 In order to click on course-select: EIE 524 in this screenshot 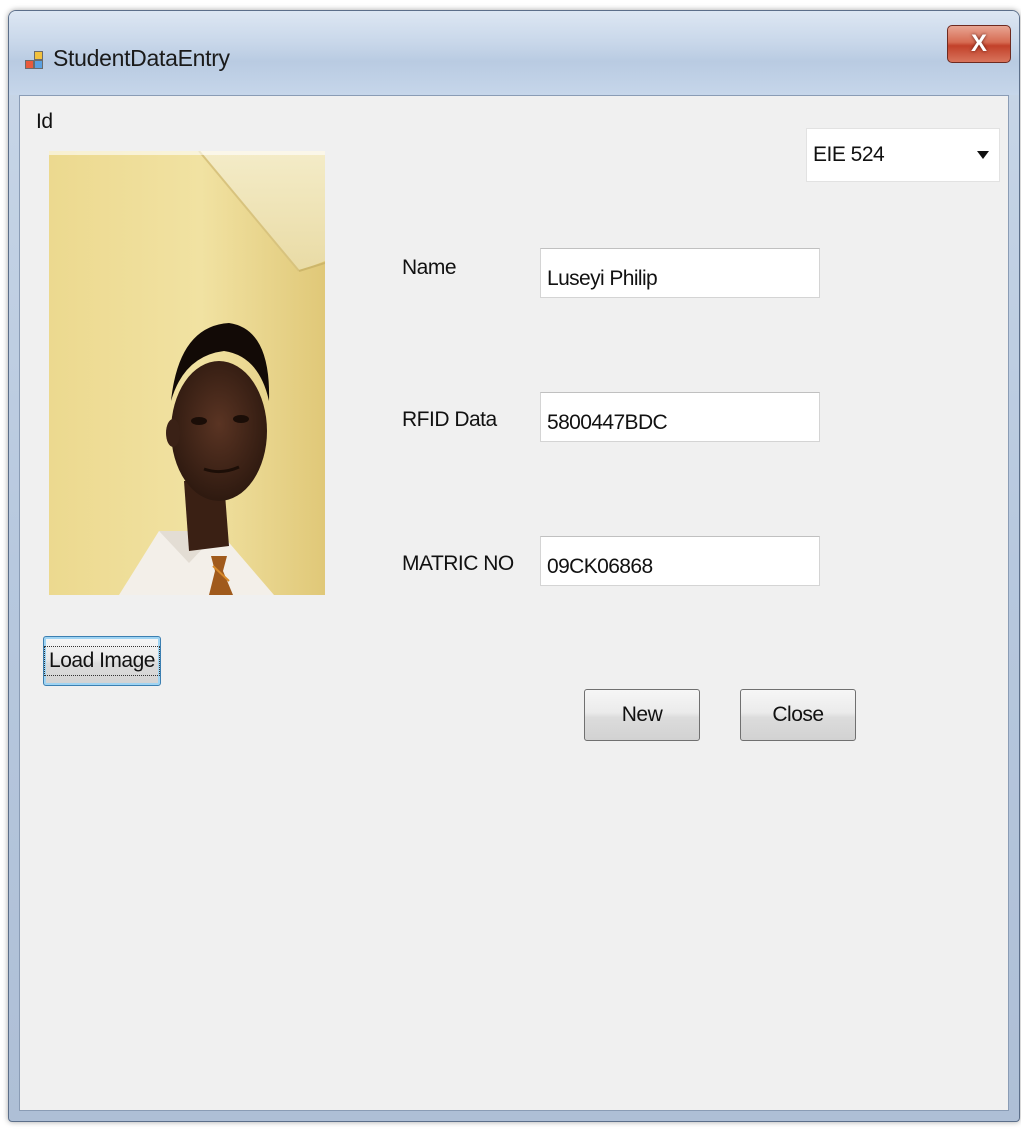, I will do `click(903, 155)`.